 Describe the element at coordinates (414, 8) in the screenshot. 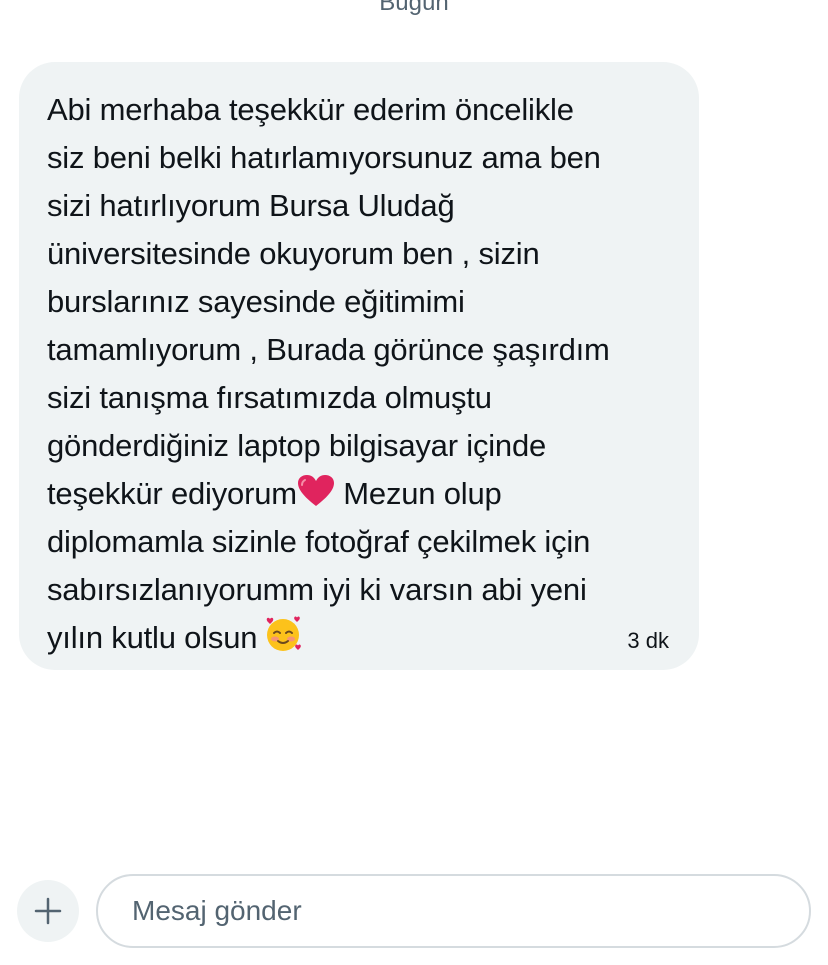

I see `date-divider: Bugün` at that location.